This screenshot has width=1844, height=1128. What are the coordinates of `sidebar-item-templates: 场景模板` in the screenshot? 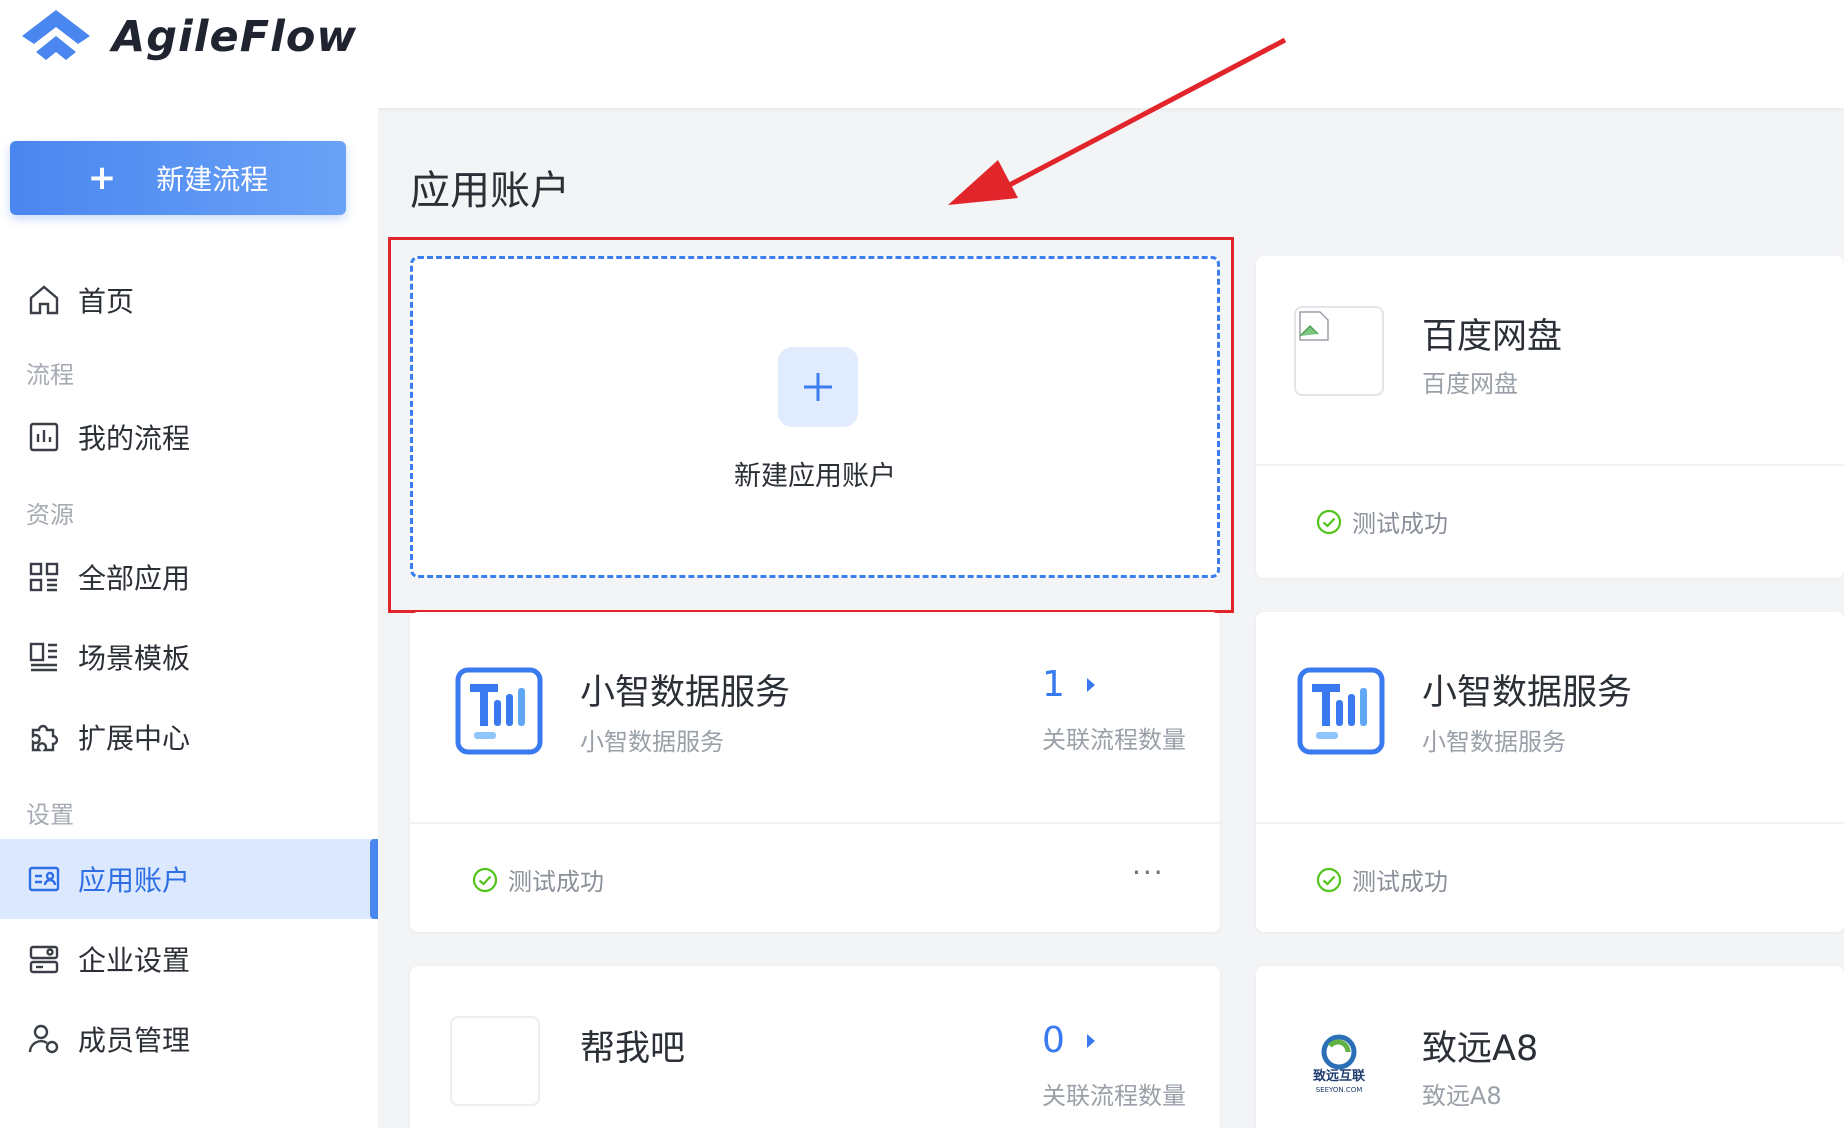 It's located at (189, 657).